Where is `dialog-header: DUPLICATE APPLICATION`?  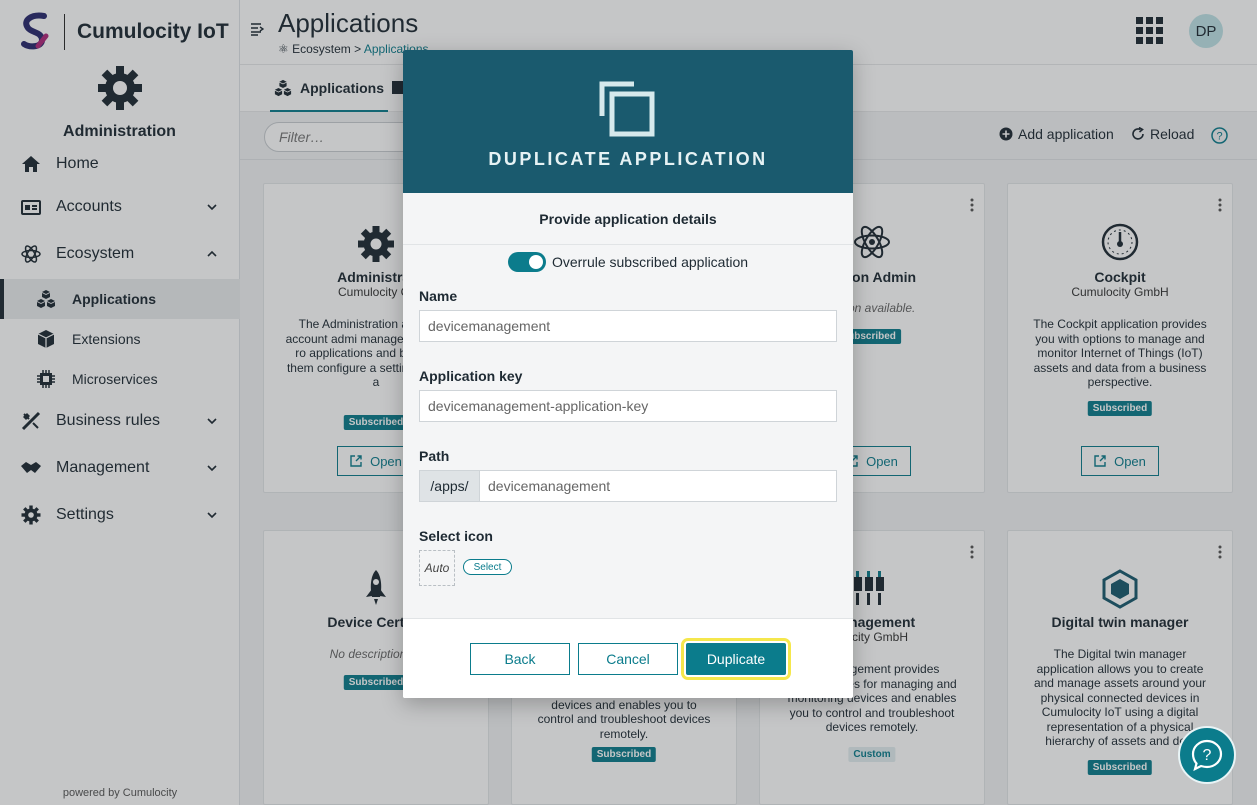 dialog-header: DUPLICATE APPLICATION is located at coordinates (628, 121).